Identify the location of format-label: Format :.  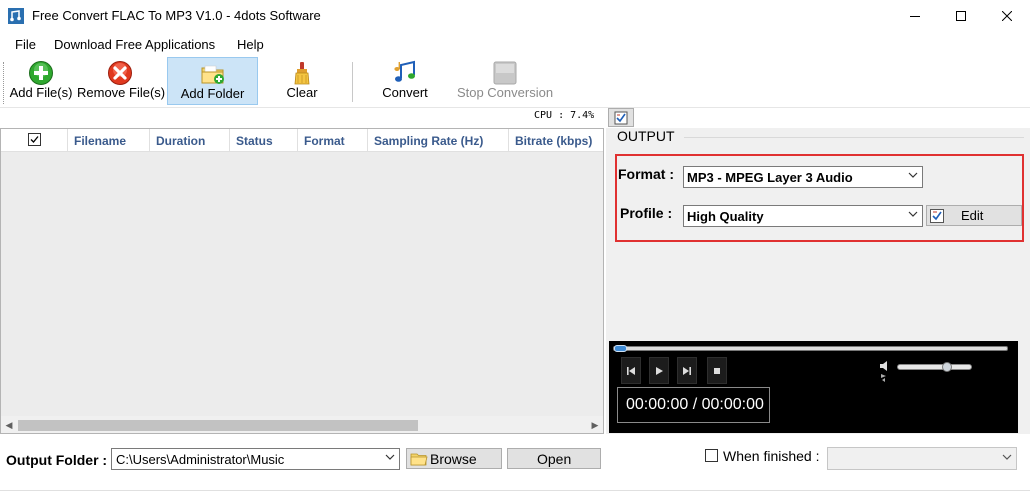
(646, 174).